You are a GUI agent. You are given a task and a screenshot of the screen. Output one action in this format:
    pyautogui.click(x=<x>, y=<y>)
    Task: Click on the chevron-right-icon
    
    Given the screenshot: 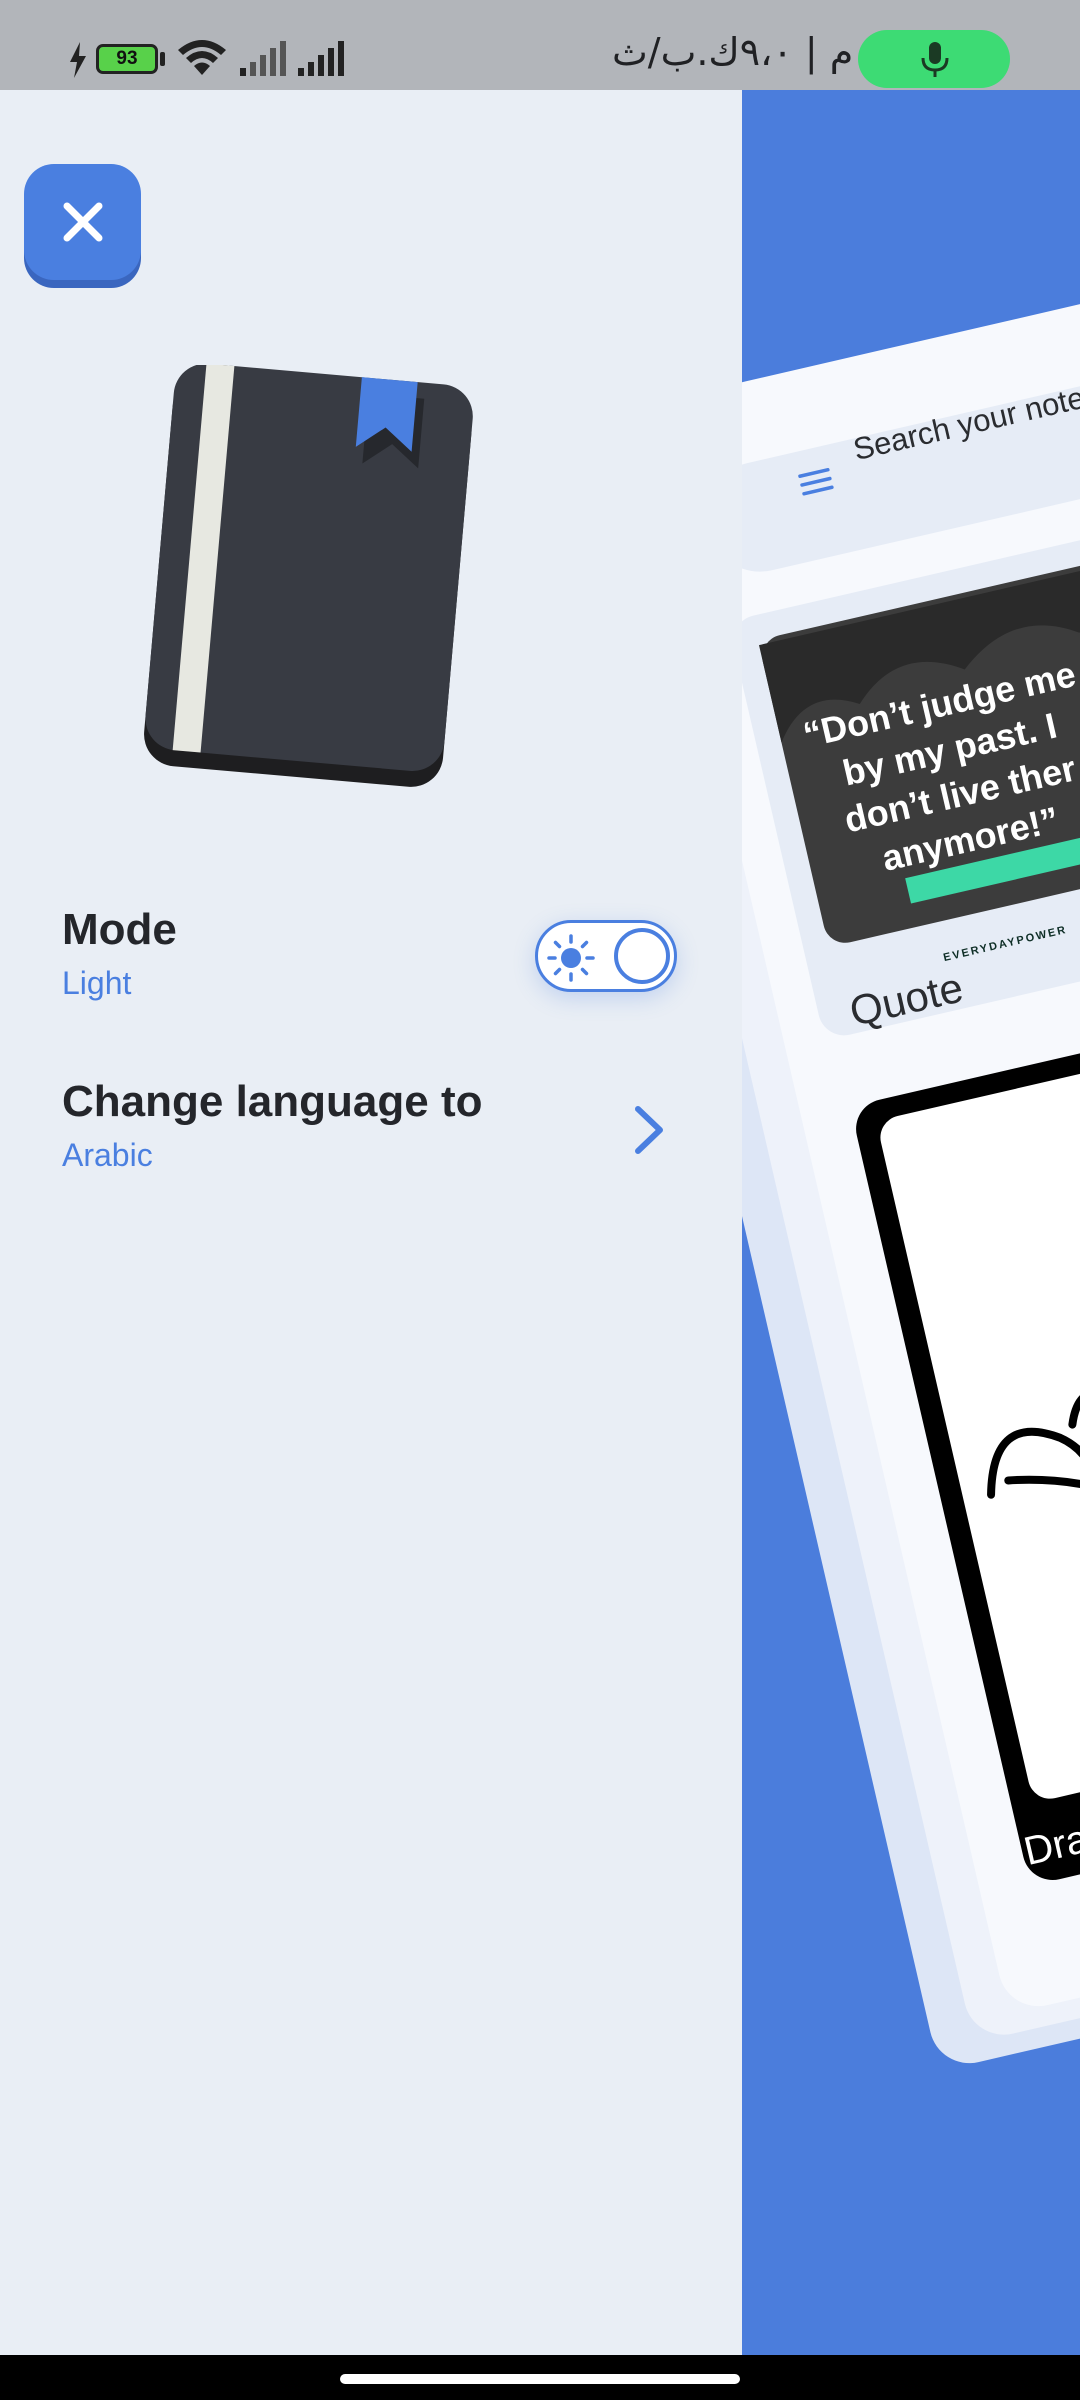 What is the action you would take?
    pyautogui.click(x=650, y=1130)
    